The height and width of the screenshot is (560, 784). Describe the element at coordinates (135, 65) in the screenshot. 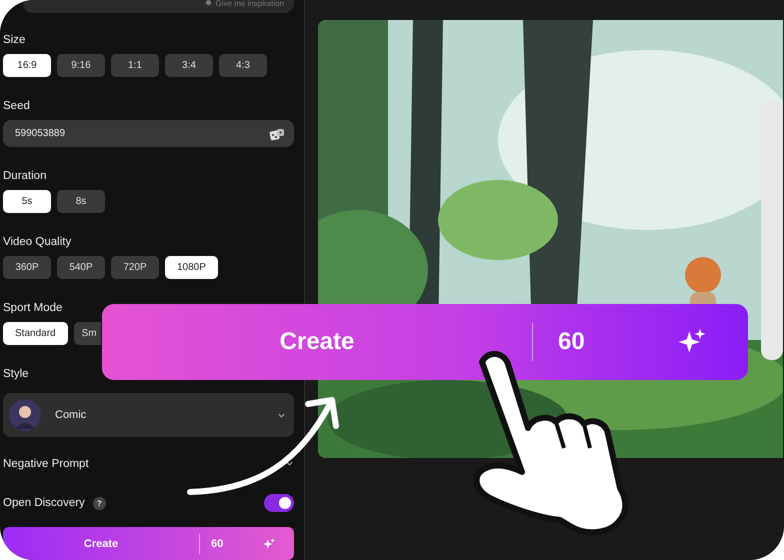

I see `option-button: 1:1` at that location.